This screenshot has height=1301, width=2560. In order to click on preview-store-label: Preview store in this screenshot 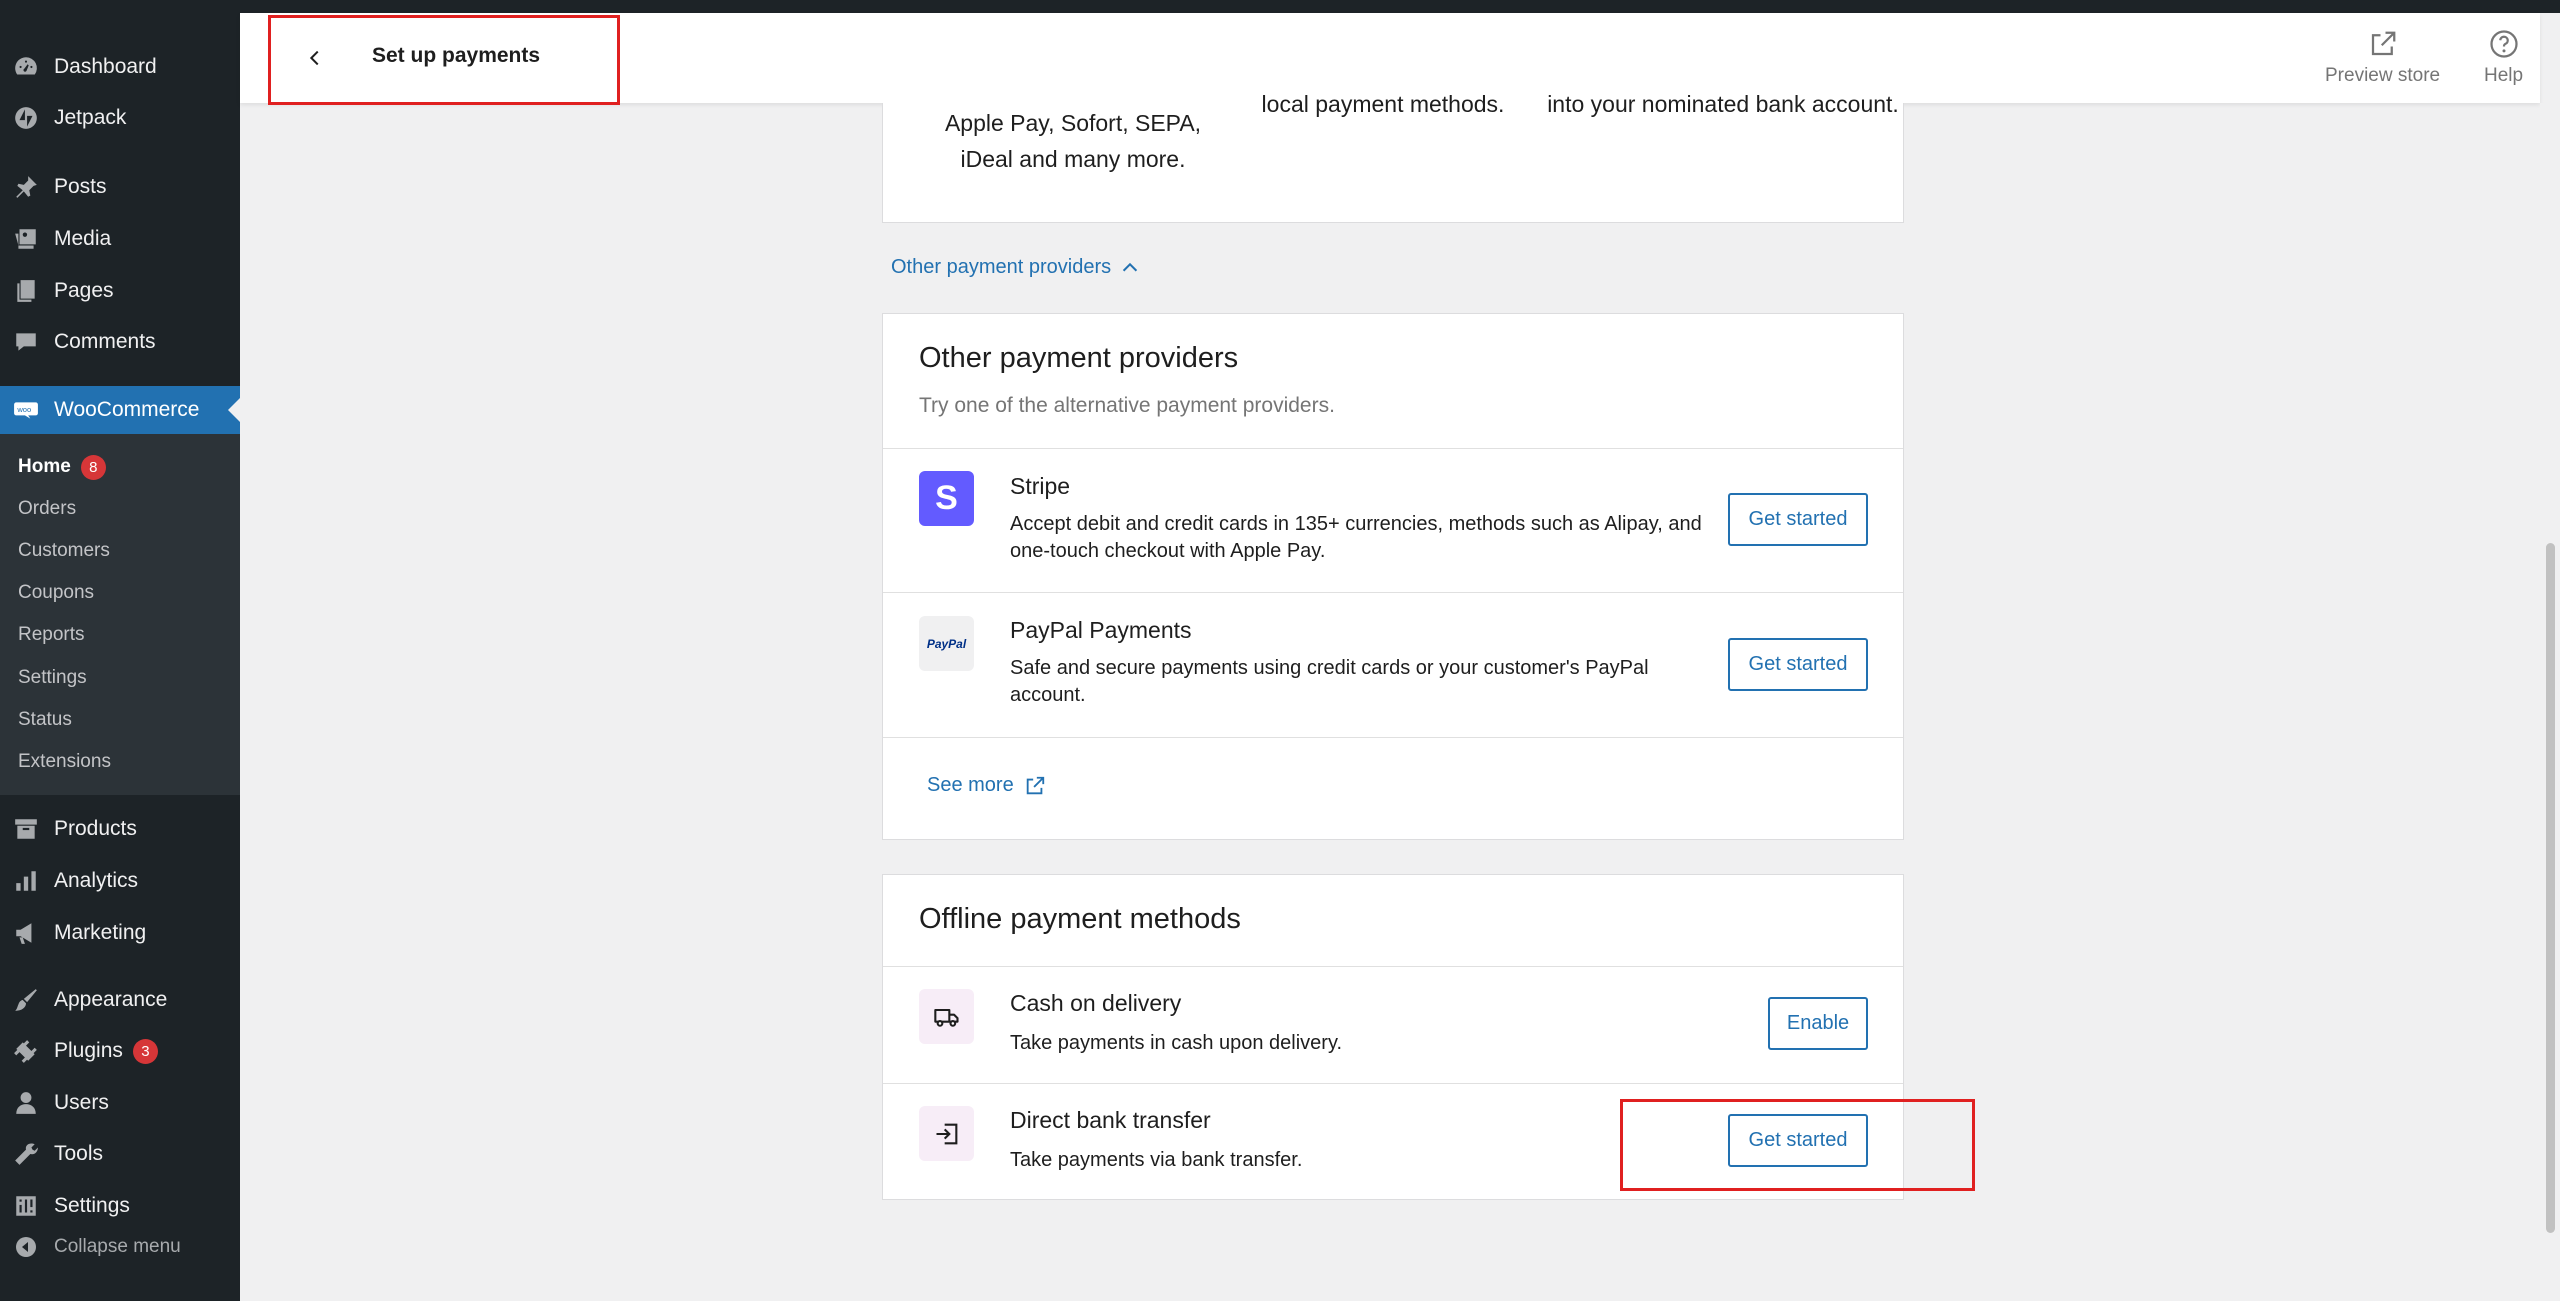, I will do `click(2383, 75)`.